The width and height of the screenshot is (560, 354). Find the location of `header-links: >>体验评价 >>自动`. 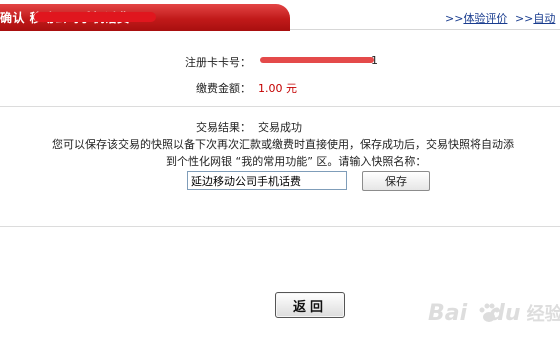

header-links: >>体验评价 >>自动 is located at coordinates (500, 18).